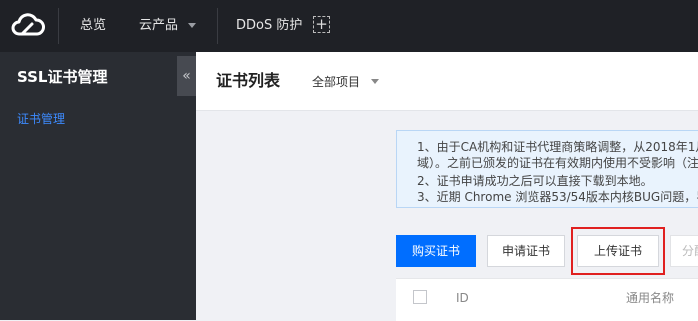 The width and height of the screenshot is (698, 321). Describe the element at coordinates (158, 26) in the screenshot. I see `nav-cloud-products: 云产品` at that location.